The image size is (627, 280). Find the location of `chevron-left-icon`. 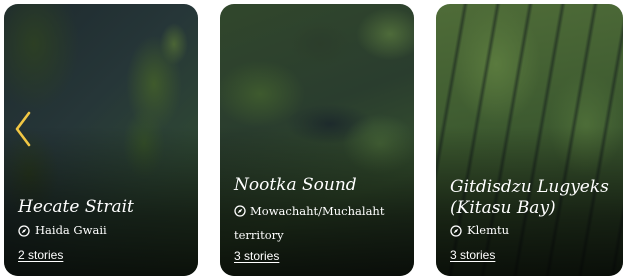

chevron-left-icon is located at coordinates (23, 129).